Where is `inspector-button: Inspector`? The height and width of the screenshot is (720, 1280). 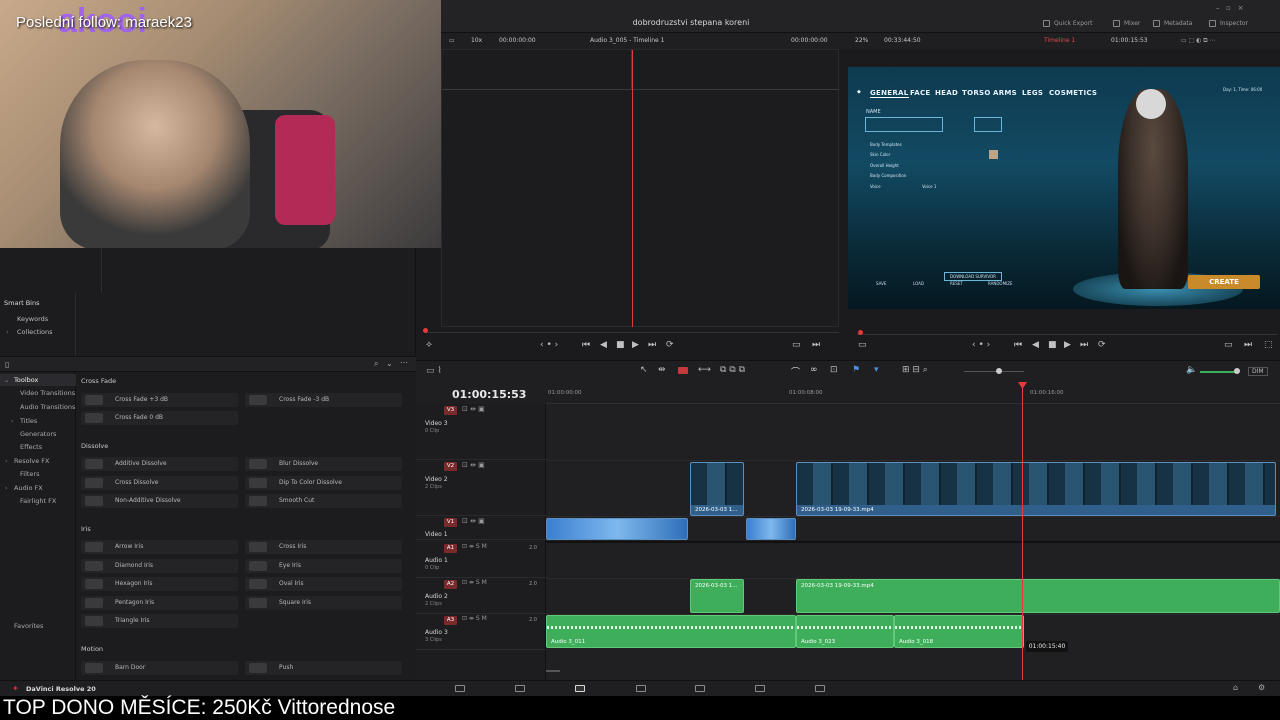 inspector-button: Inspector is located at coordinates (1228, 23).